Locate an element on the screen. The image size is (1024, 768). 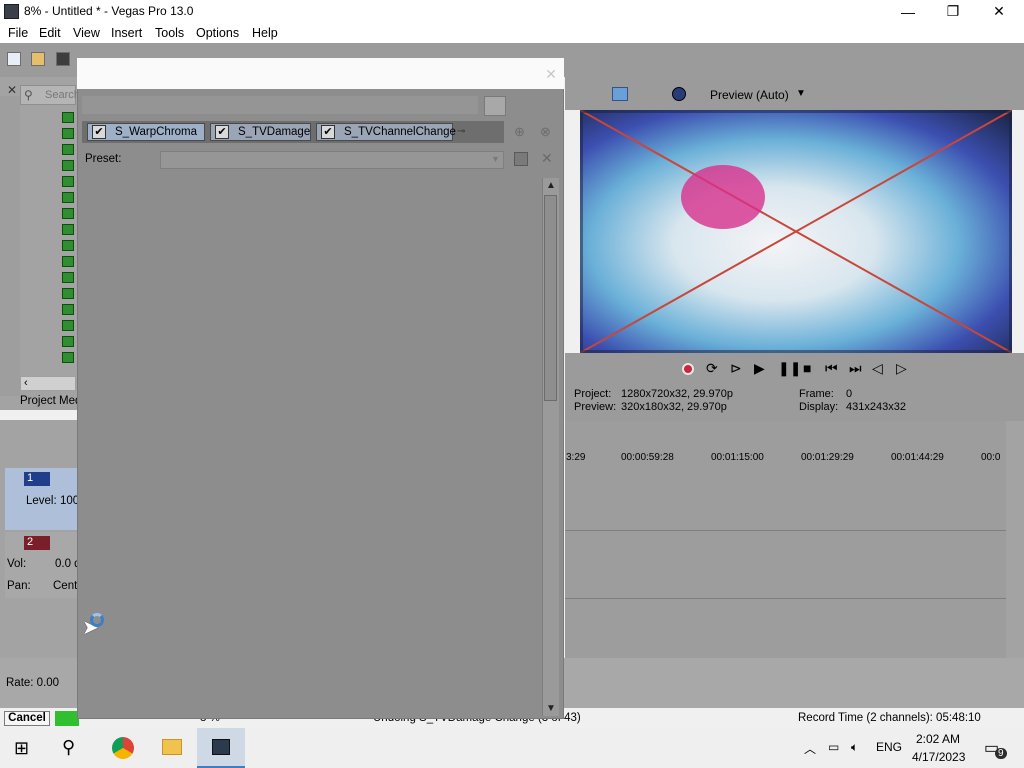
clock-time: 2:02 AM is located at coordinates (938, 739).